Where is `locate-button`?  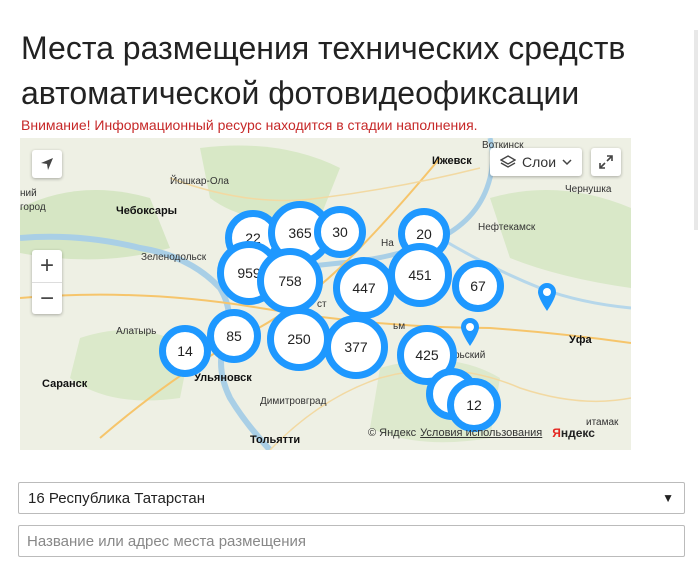 locate-button is located at coordinates (47, 164).